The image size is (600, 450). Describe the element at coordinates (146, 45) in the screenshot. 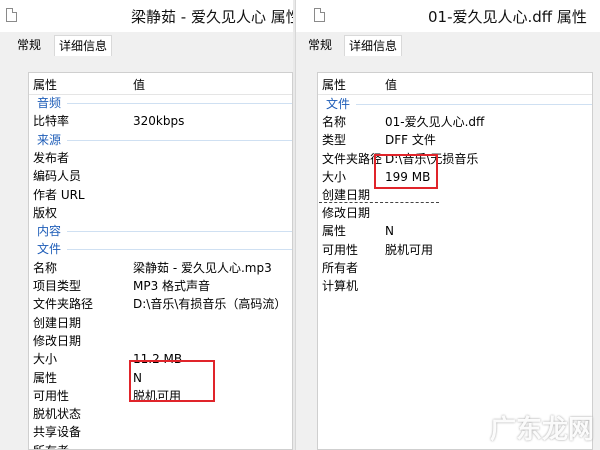

I see `left-tab-strip: 常规 详细信息` at that location.